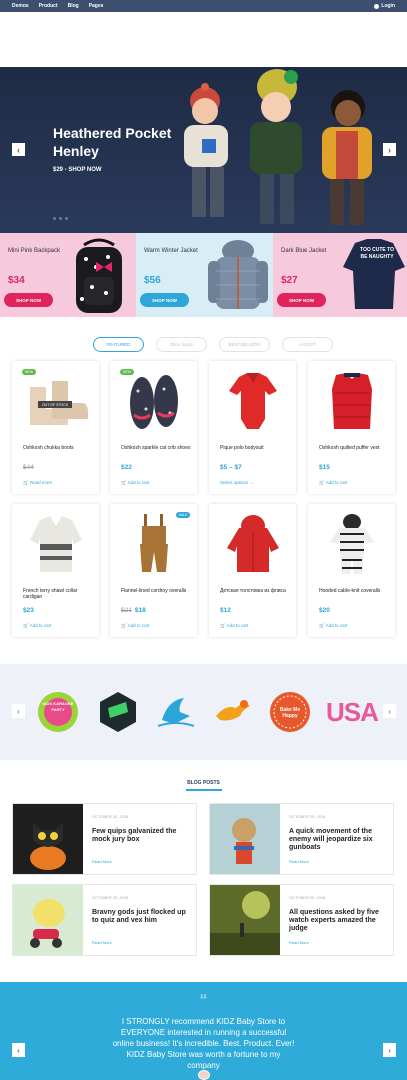  I want to click on testimonial-next-arrow: ›, so click(389, 1050).